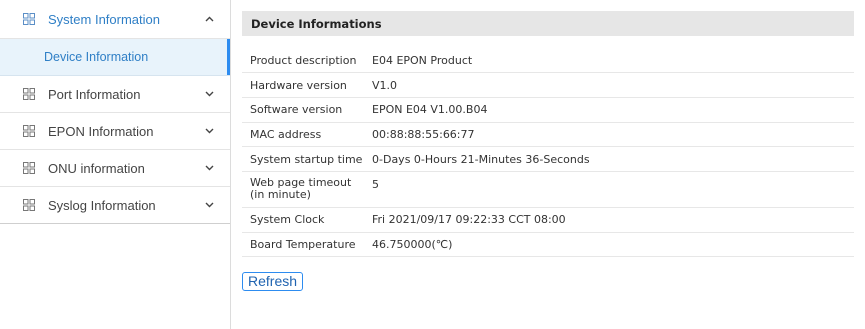 This screenshot has height=329, width=865. I want to click on sidebar-item-port-information: Port Information, so click(115, 94).